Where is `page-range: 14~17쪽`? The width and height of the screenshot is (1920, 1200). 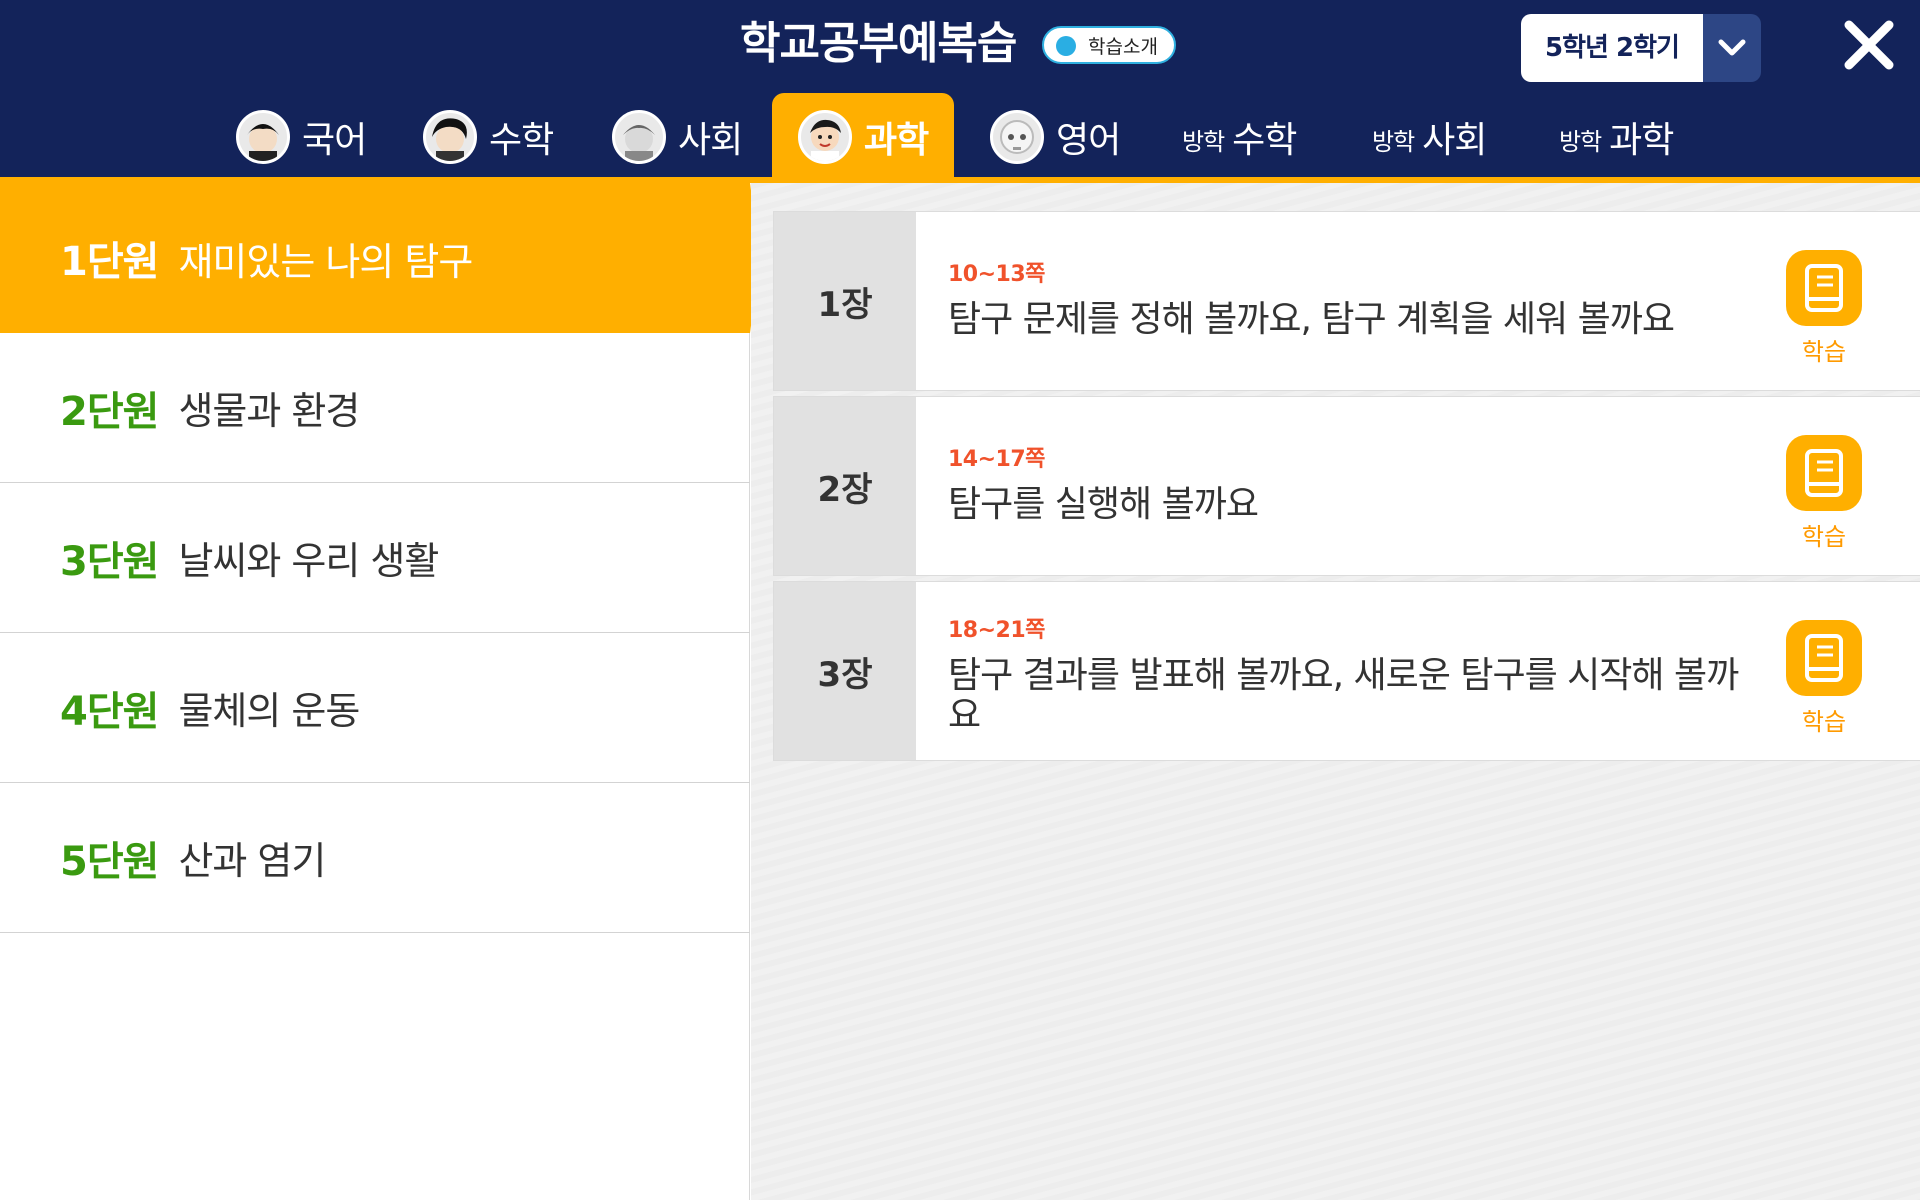
page-range: 14~17쪽 is located at coordinates (996, 459).